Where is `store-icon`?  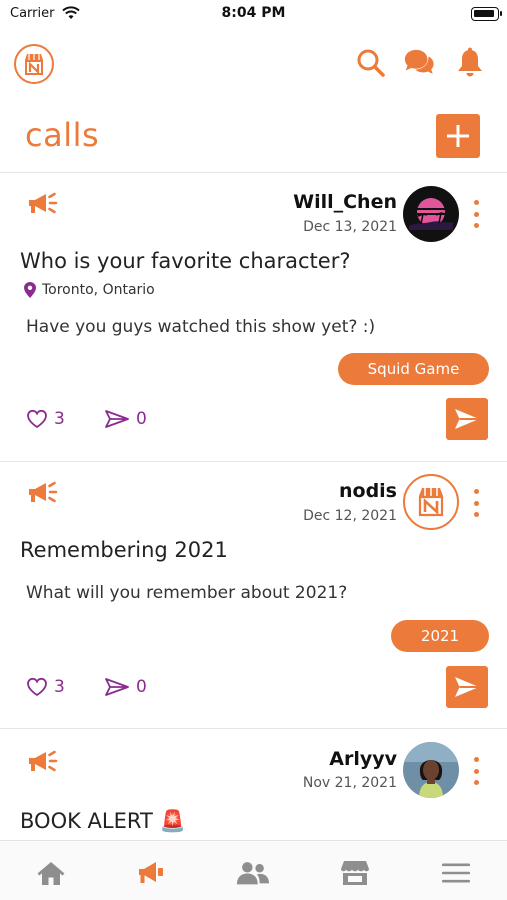
store-icon is located at coordinates (355, 873).